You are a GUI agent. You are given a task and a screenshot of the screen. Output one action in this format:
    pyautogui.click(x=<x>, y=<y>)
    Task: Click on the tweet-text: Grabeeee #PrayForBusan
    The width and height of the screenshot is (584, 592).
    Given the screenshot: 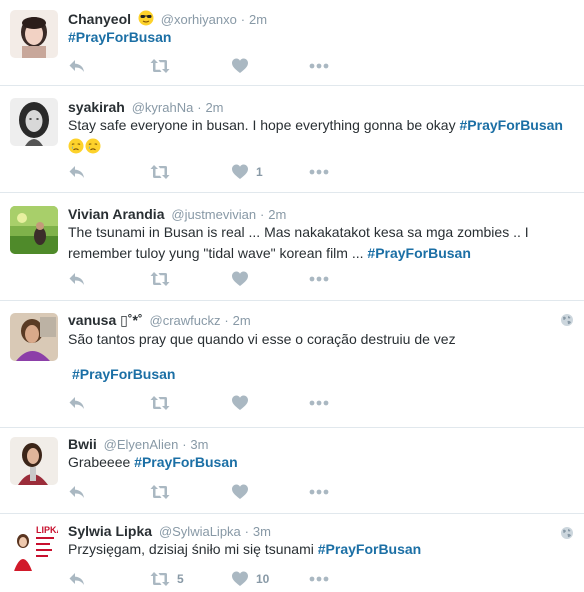 What is the action you would take?
    pyautogui.click(x=323, y=462)
    